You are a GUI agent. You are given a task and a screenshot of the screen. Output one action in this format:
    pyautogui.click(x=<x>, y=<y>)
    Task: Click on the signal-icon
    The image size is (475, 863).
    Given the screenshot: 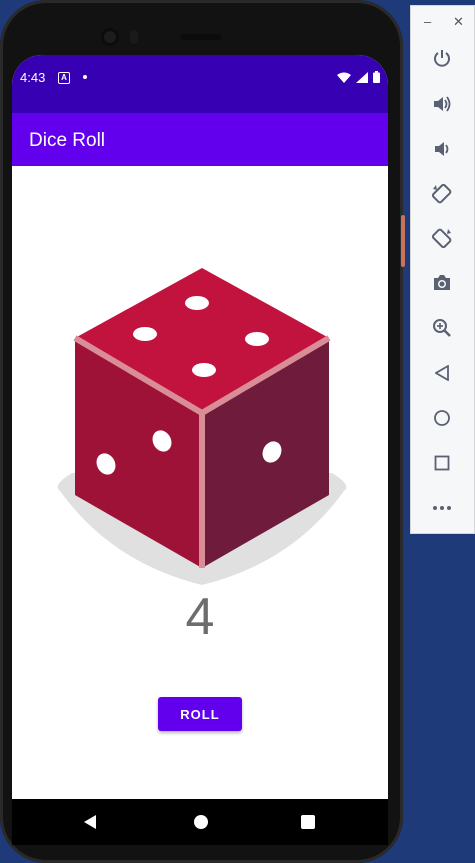 What is the action you would take?
    pyautogui.click(x=362, y=77)
    